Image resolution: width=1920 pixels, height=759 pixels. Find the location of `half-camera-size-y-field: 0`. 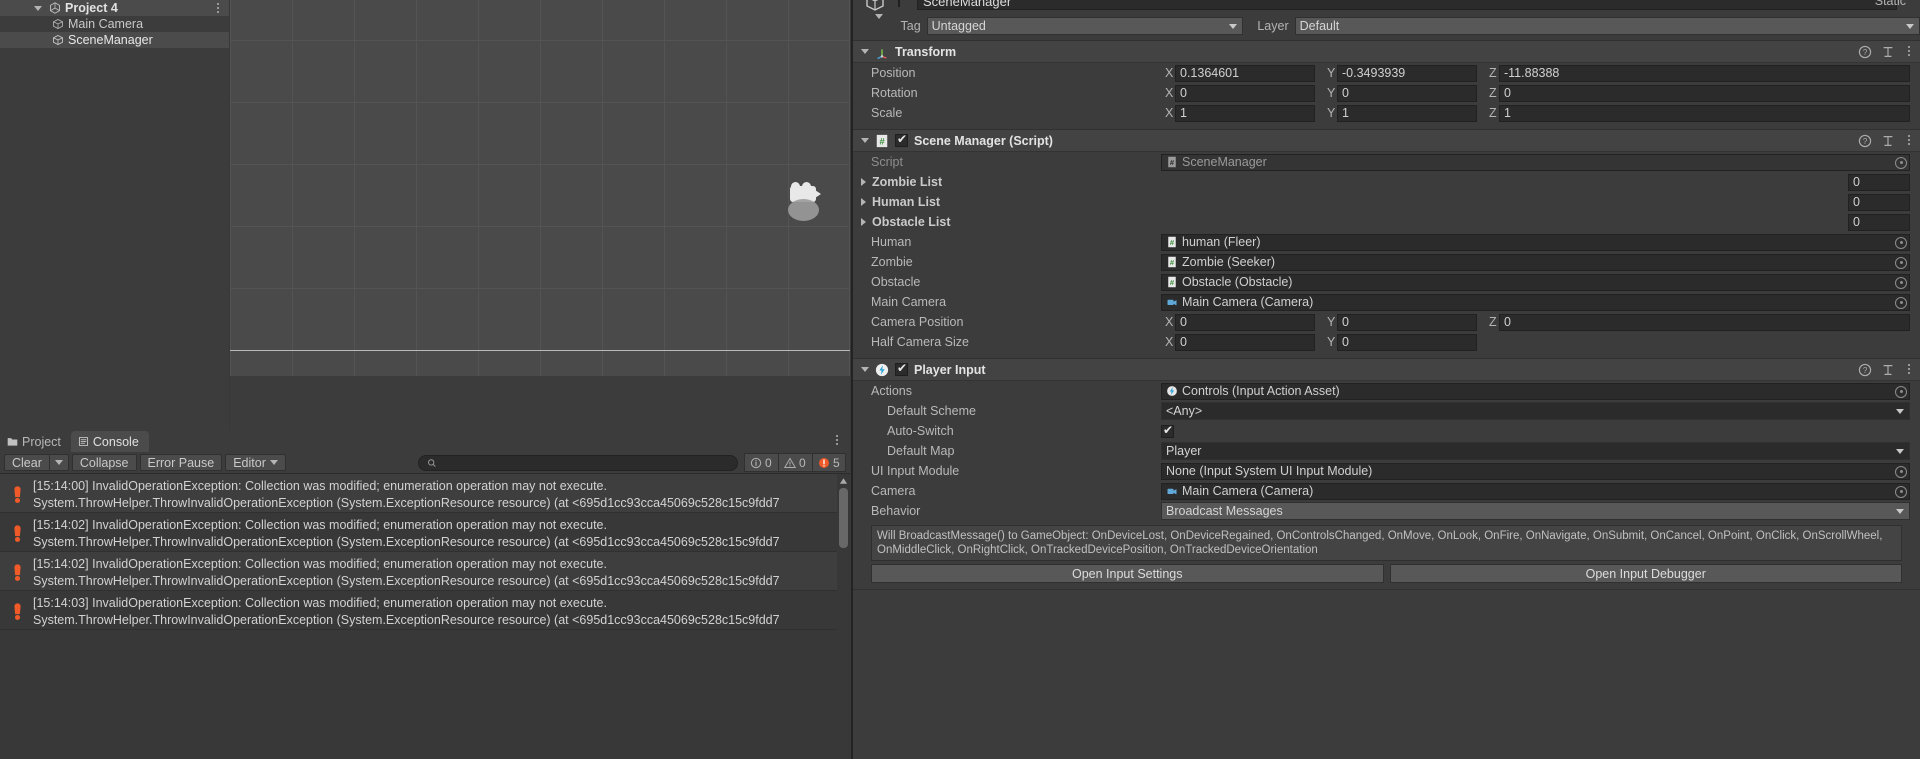

half-camera-size-y-field: 0 is located at coordinates (1407, 342).